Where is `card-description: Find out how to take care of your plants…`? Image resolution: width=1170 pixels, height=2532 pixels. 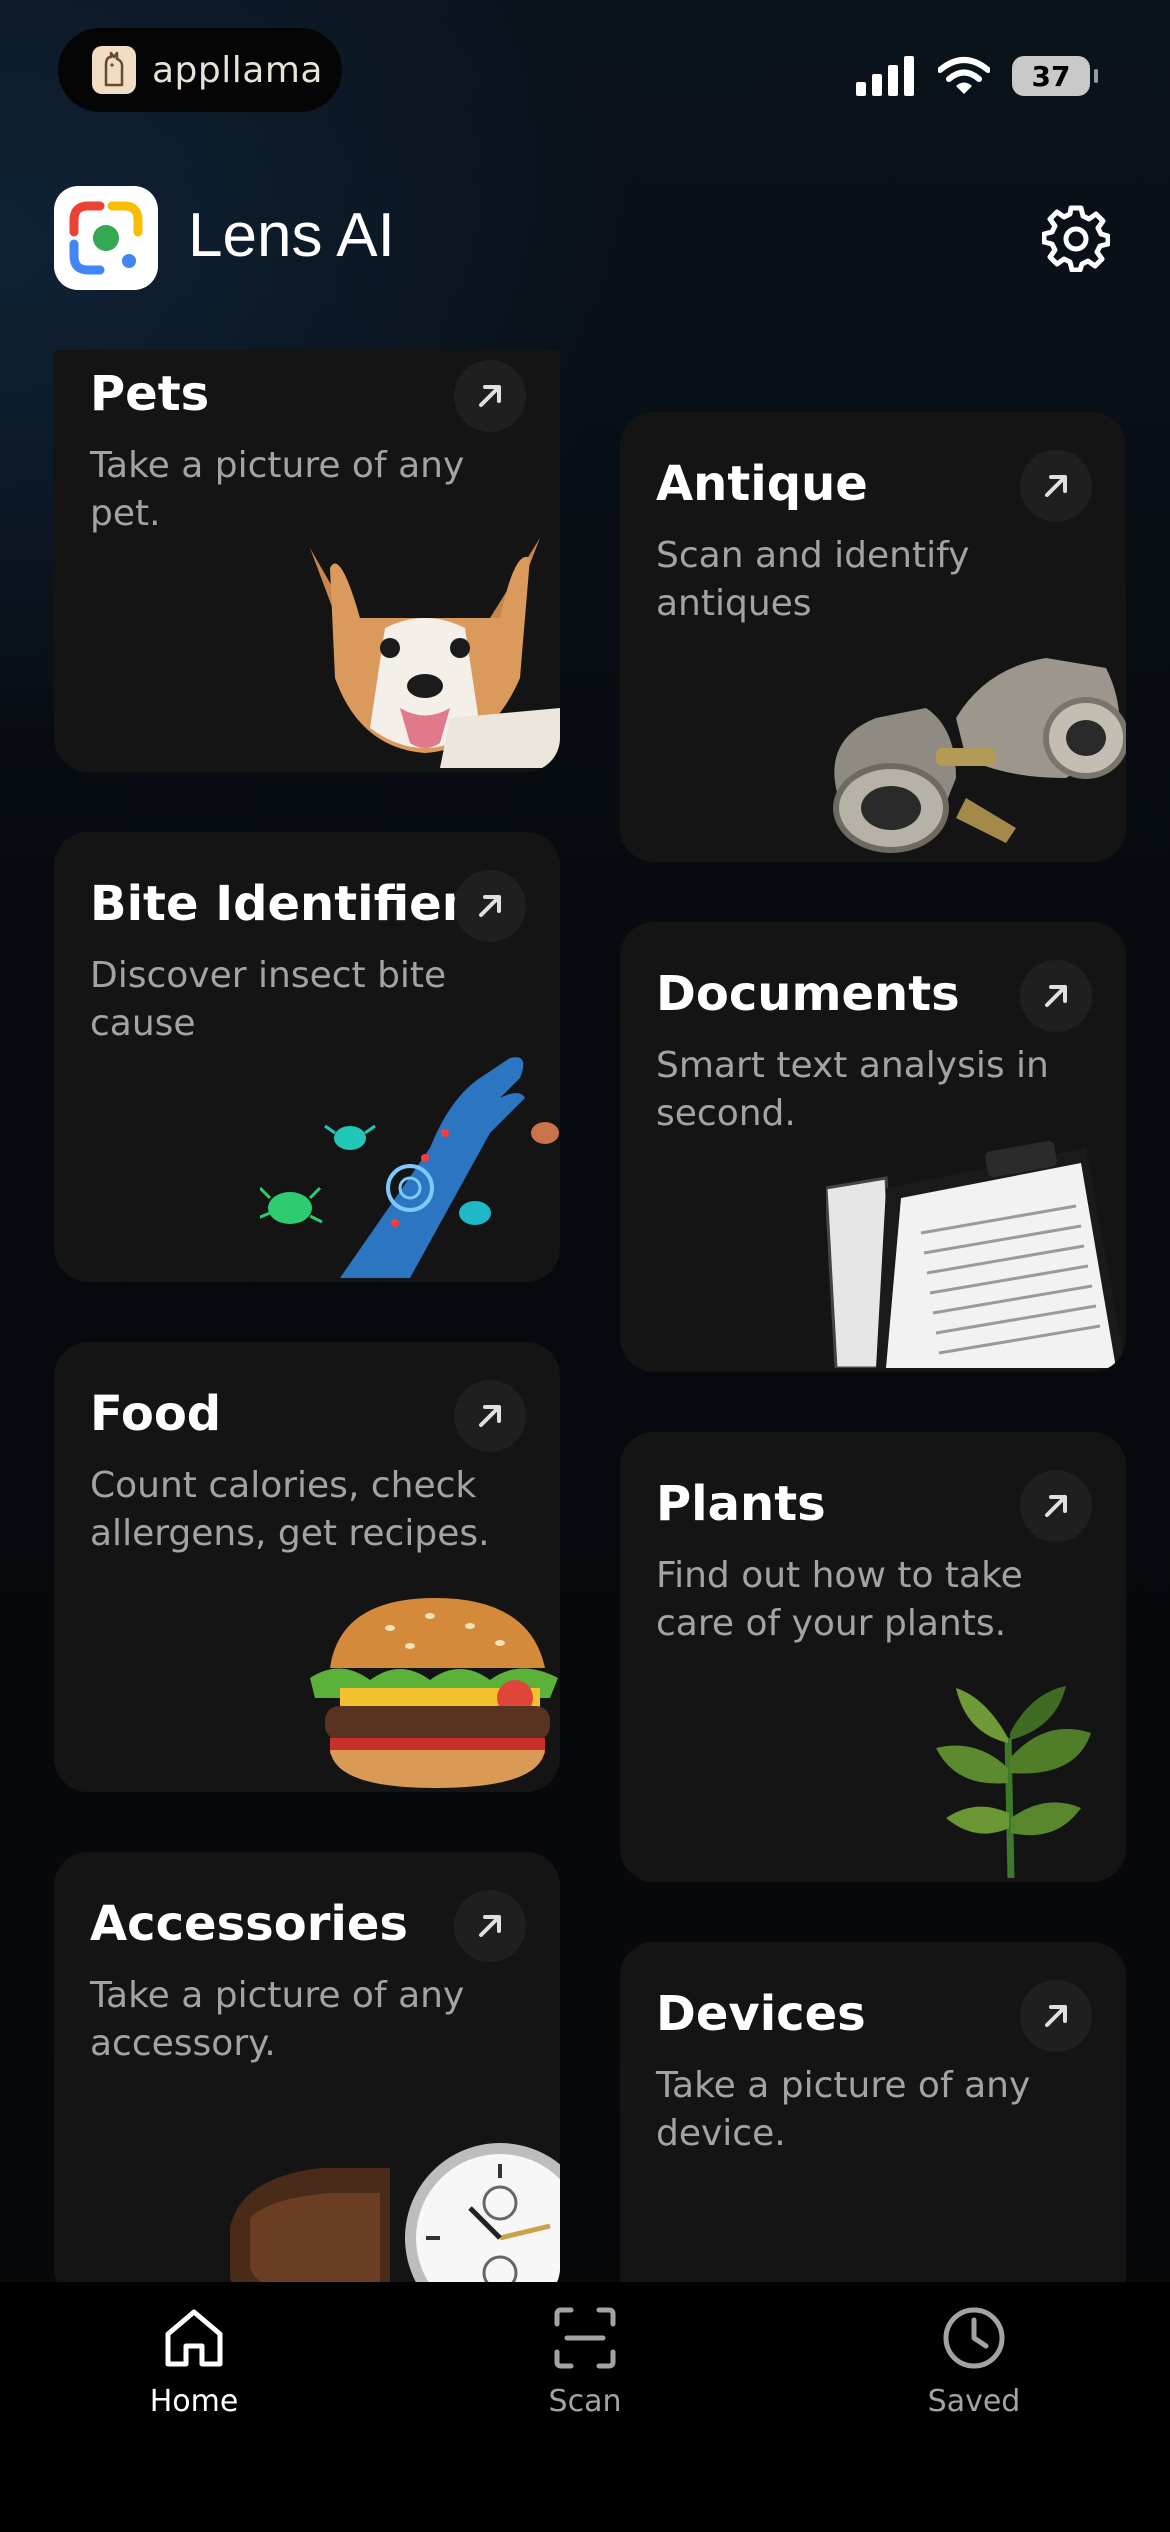 card-description: Find out how to take care of your plants… is located at coordinates (839, 1599).